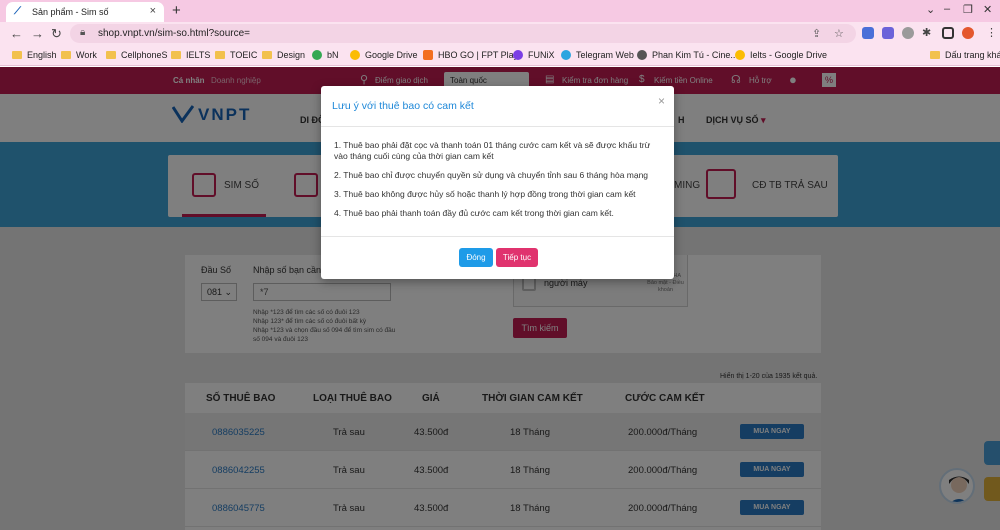 This screenshot has height=530, width=1000. I want to click on chevron-down-icon: ⌄, so click(930, 9).